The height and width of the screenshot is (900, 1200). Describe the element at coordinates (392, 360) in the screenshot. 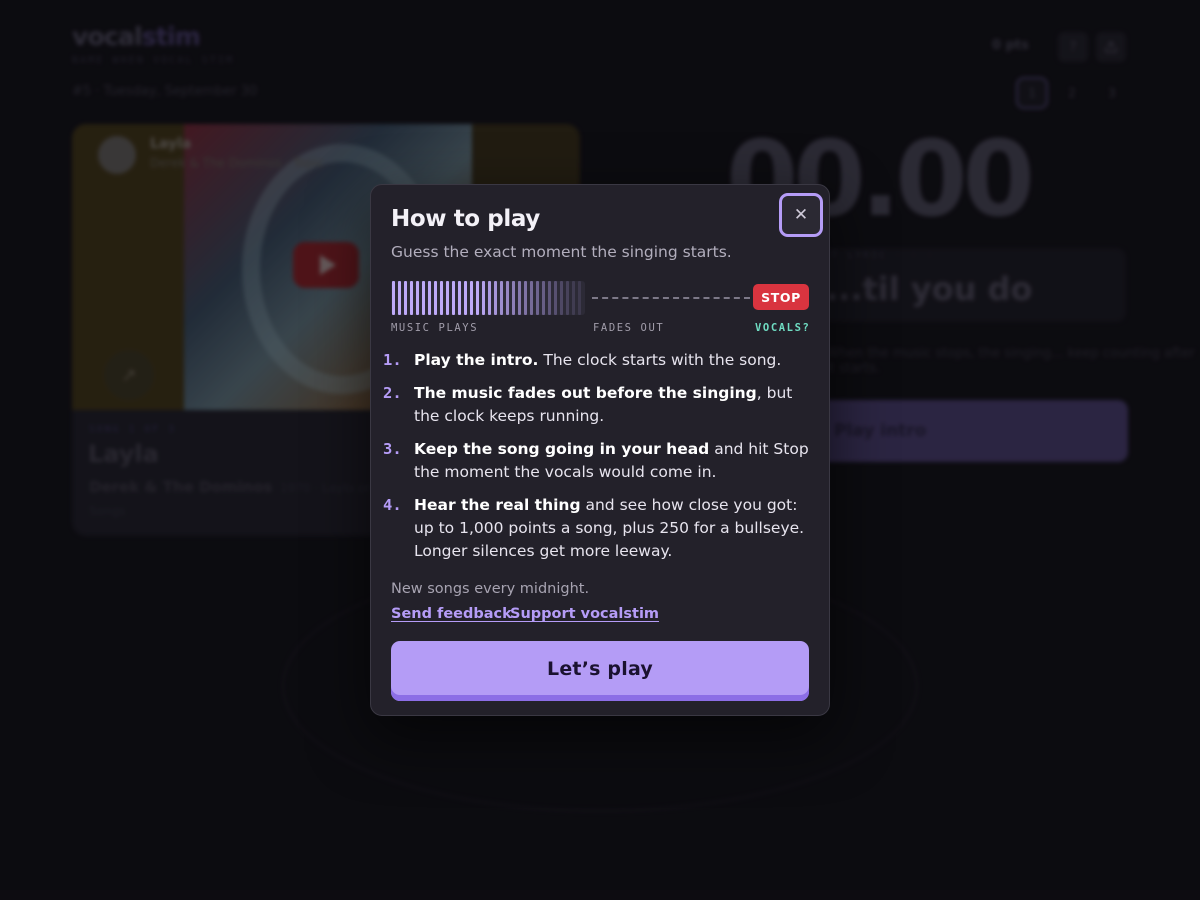

I see `step-number: 1.` at that location.